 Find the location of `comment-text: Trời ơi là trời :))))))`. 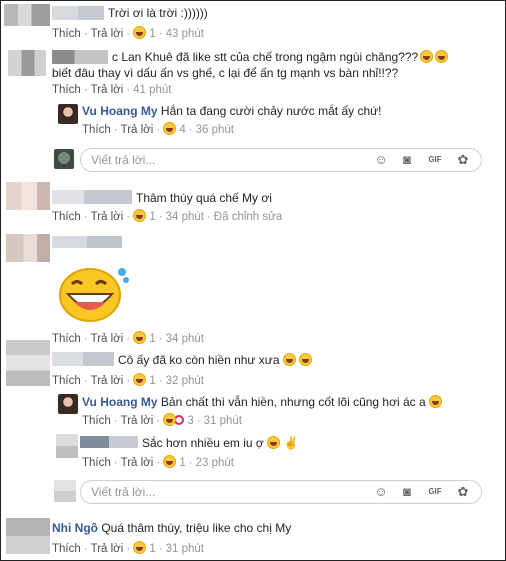

comment-text: Trời ơi là trời :)))))) is located at coordinates (158, 13).